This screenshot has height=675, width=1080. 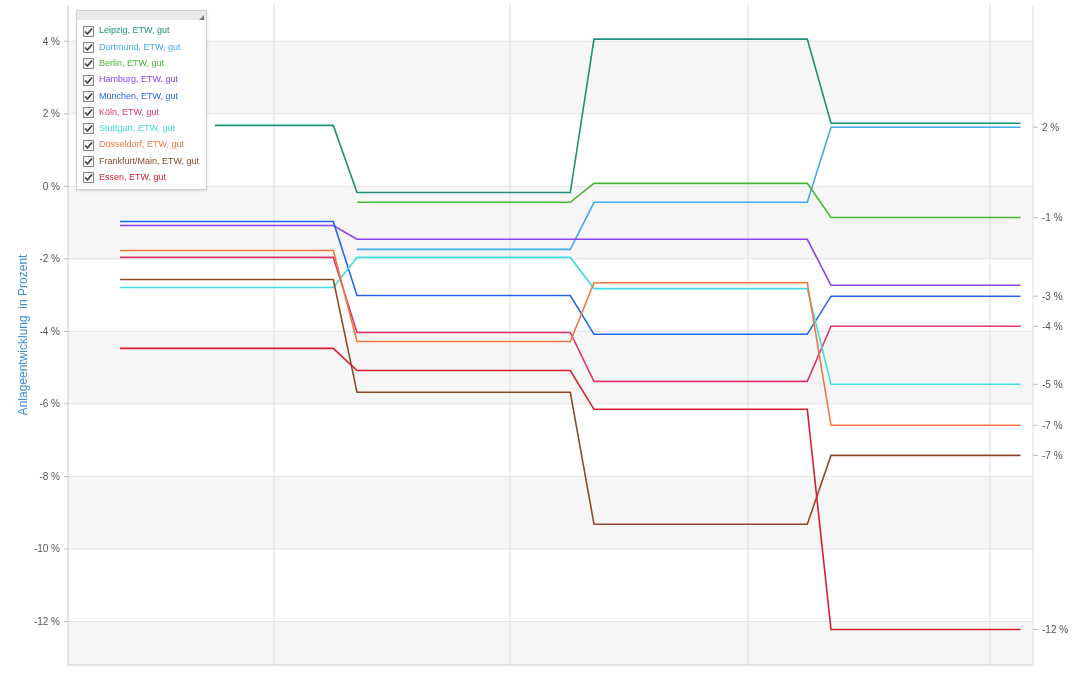 I want to click on legend-label: Hamburg, ETW, gut, so click(x=139, y=80).